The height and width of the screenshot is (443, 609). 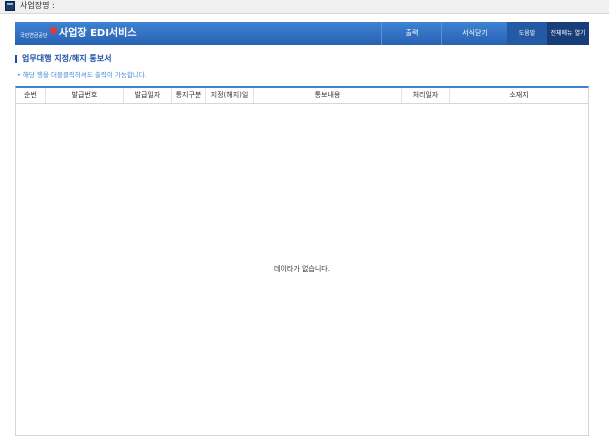 What do you see at coordinates (304, 7) in the screenshot?
I see `top-info-strip: 사업장명 :` at bounding box center [304, 7].